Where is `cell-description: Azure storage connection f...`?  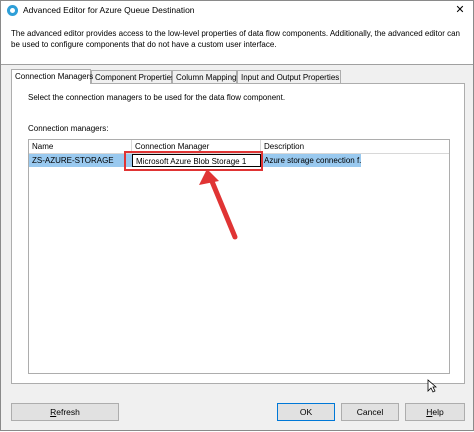 cell-description: Azure storage connection f... is located at coordinates (311, 160).